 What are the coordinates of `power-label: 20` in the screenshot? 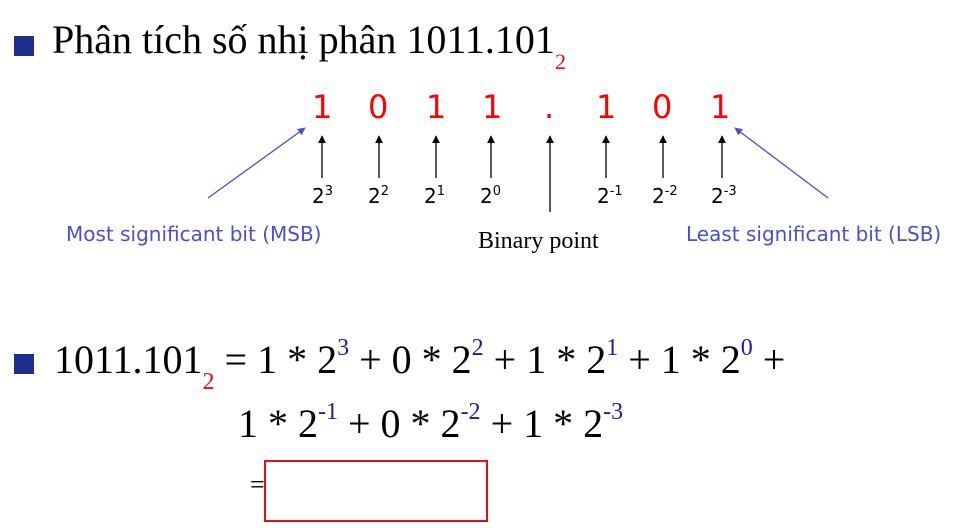 It's located at (491, 196).